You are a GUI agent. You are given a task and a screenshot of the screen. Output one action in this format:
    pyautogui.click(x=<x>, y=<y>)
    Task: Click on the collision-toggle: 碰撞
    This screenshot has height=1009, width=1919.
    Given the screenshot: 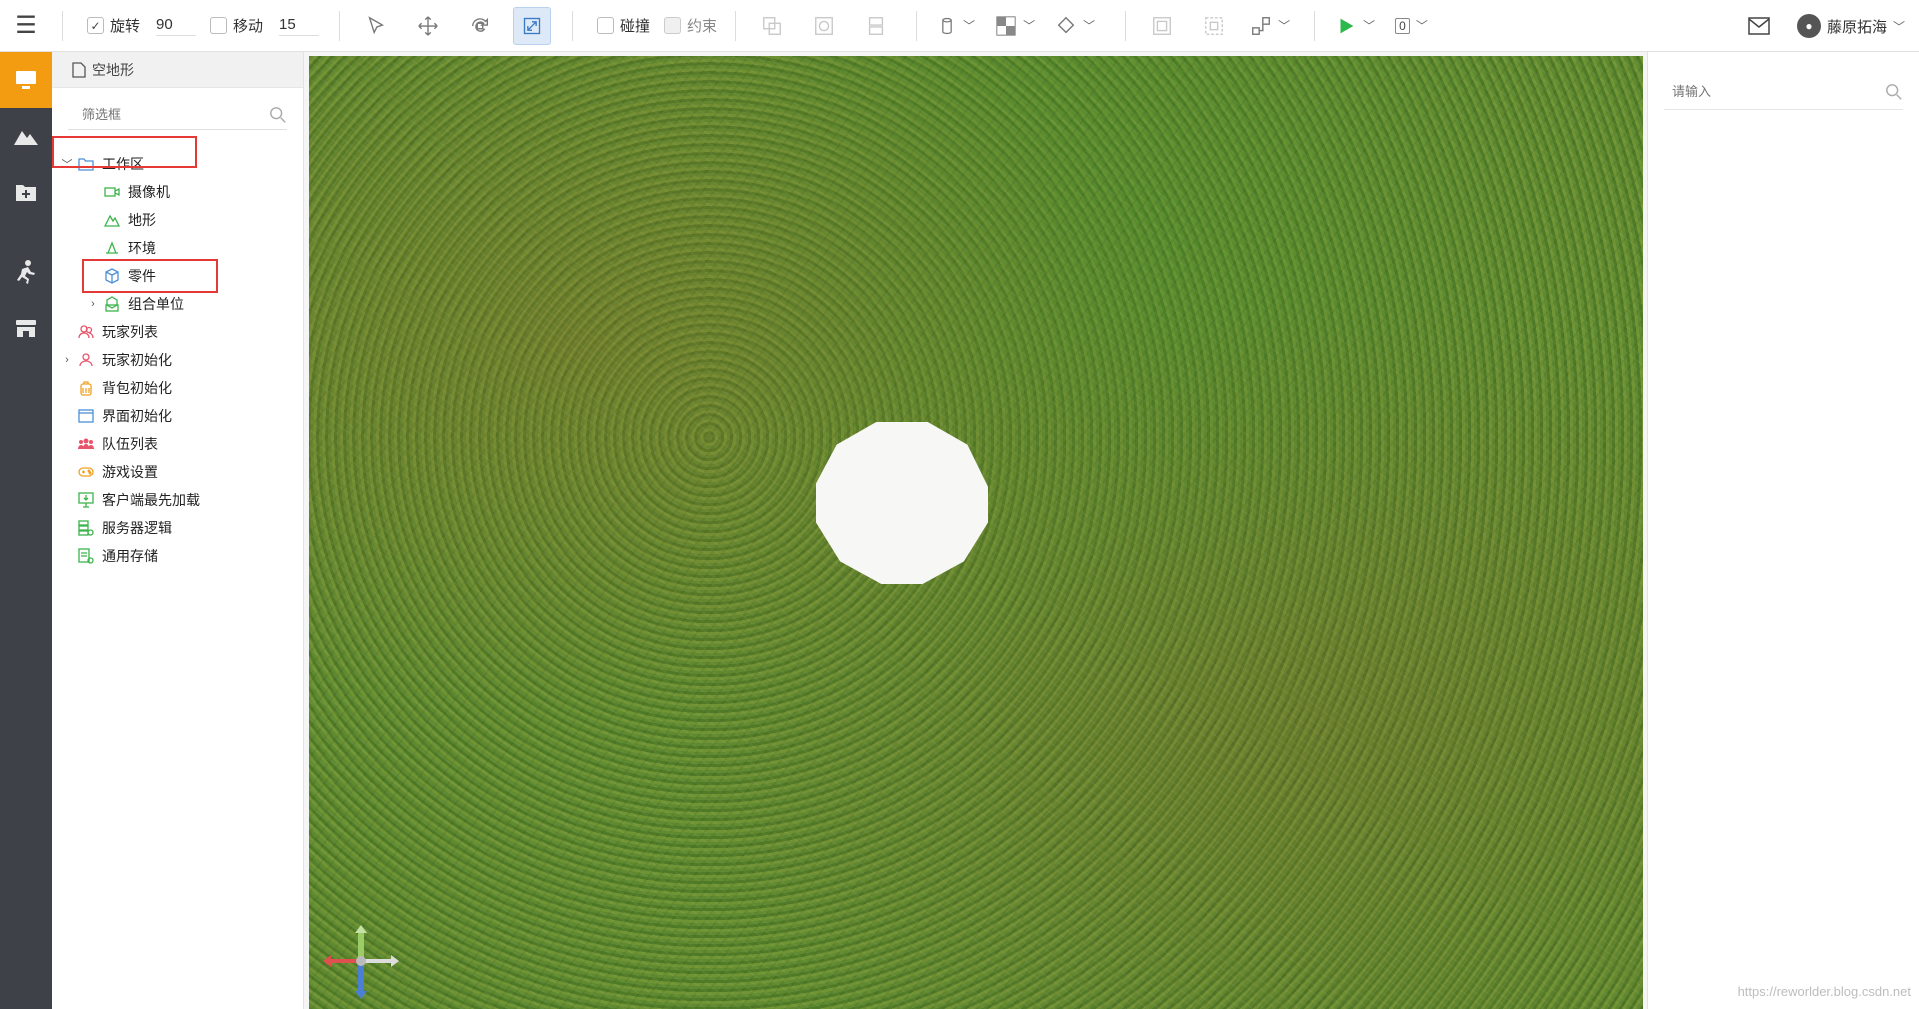 What is the action you would take?
    pyautogui.click(x=623, y=25)
    